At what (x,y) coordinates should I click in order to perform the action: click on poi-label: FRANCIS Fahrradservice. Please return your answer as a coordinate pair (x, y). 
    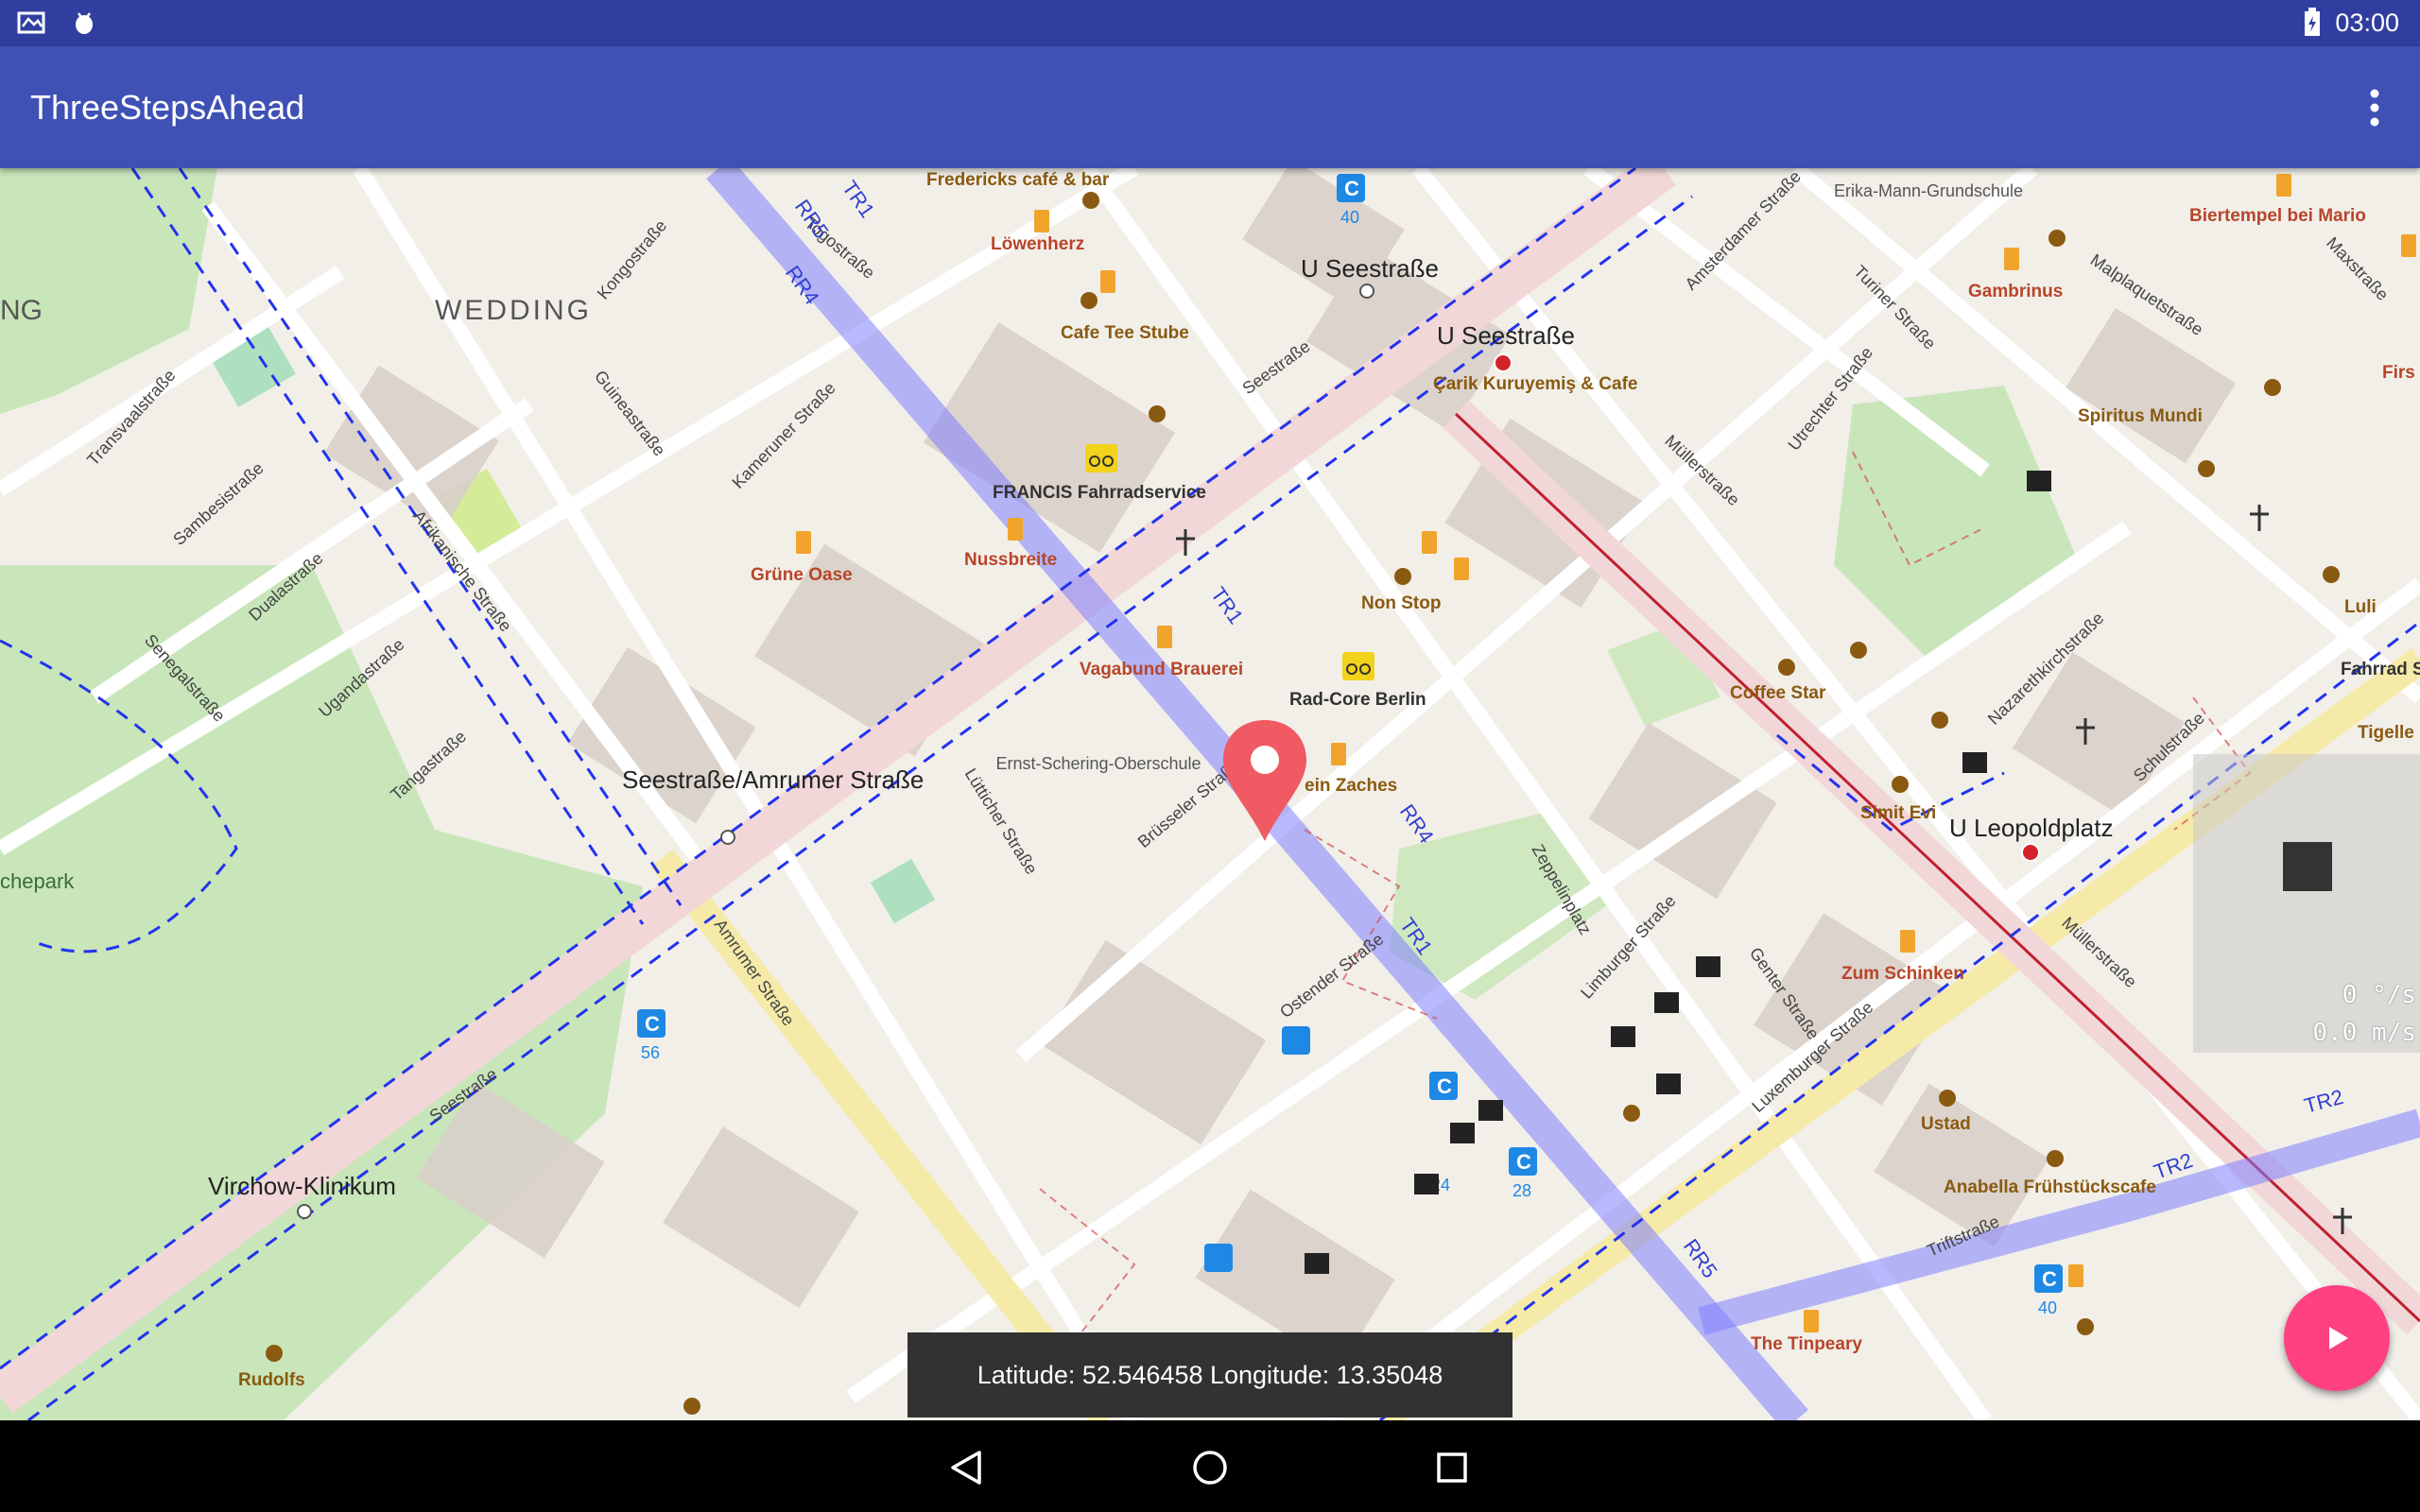
    Looking at the image, I should click on (1099, 493).